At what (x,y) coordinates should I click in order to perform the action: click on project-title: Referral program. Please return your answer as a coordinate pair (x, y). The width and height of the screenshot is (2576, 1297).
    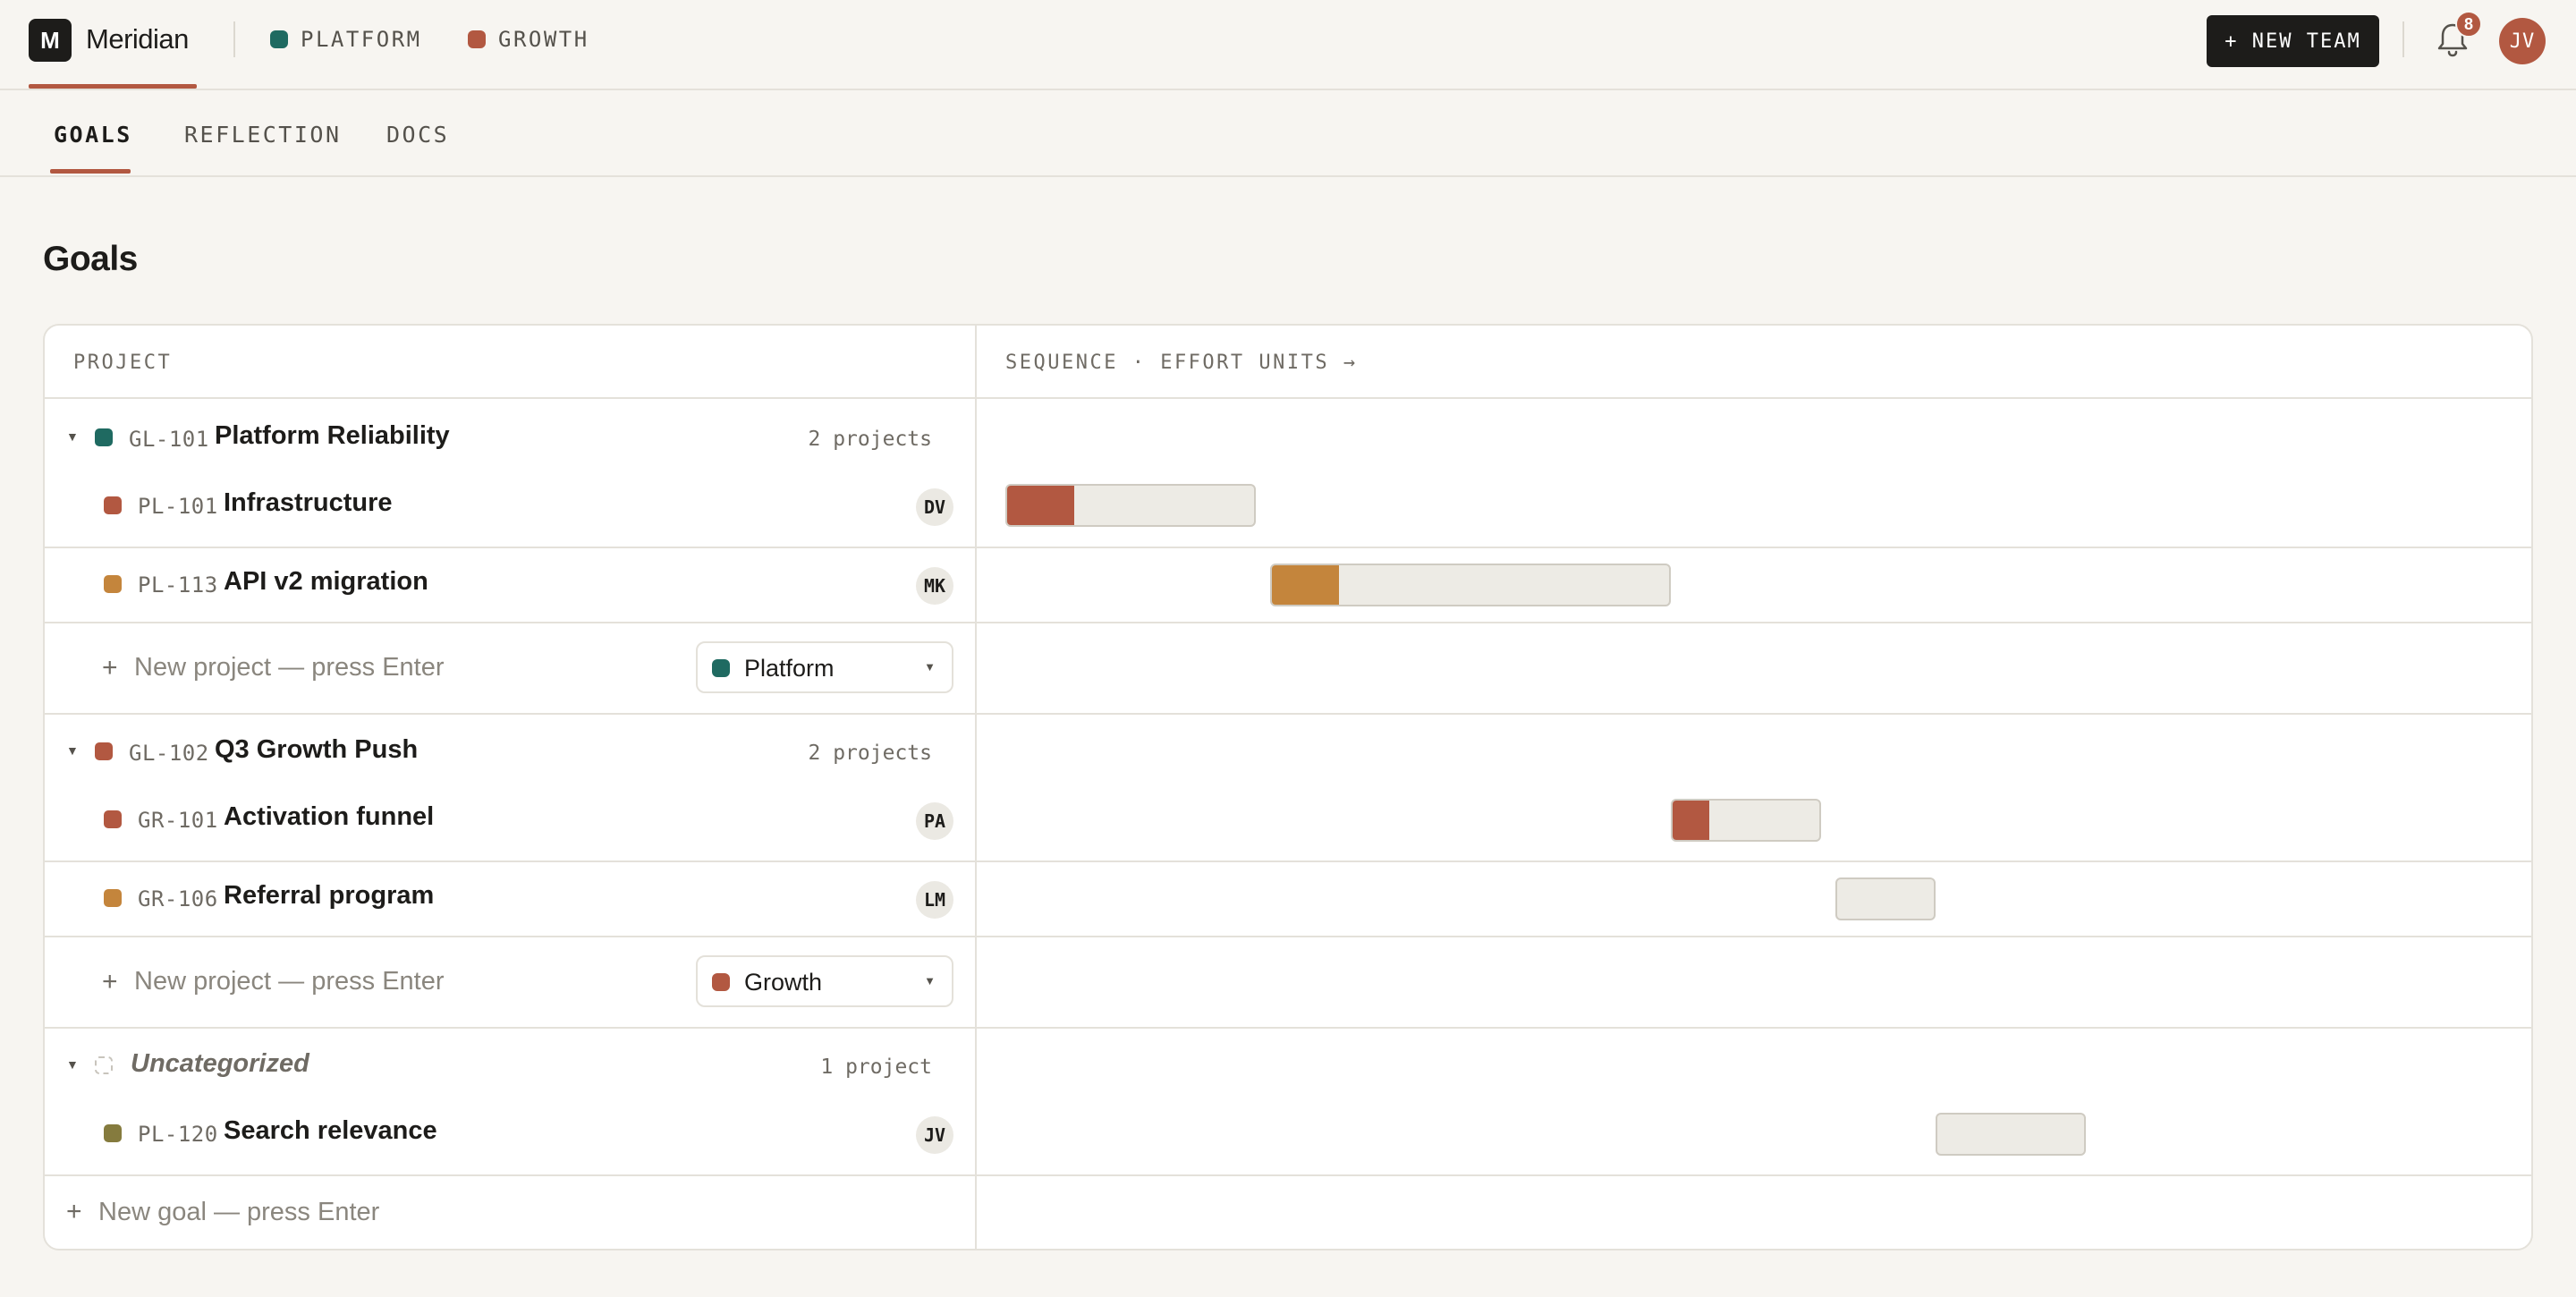
    Looking at the image, I should click on (329, 896).